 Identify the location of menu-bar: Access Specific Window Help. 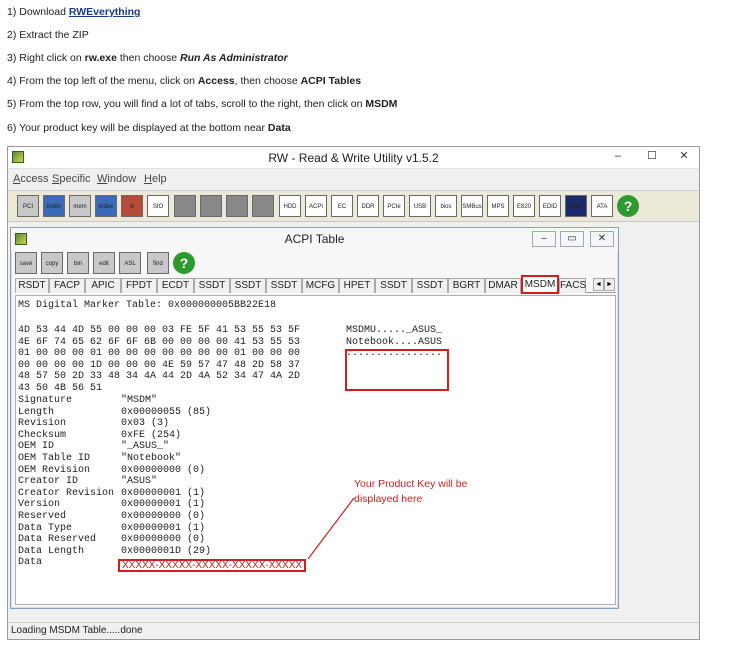
(353, 179).